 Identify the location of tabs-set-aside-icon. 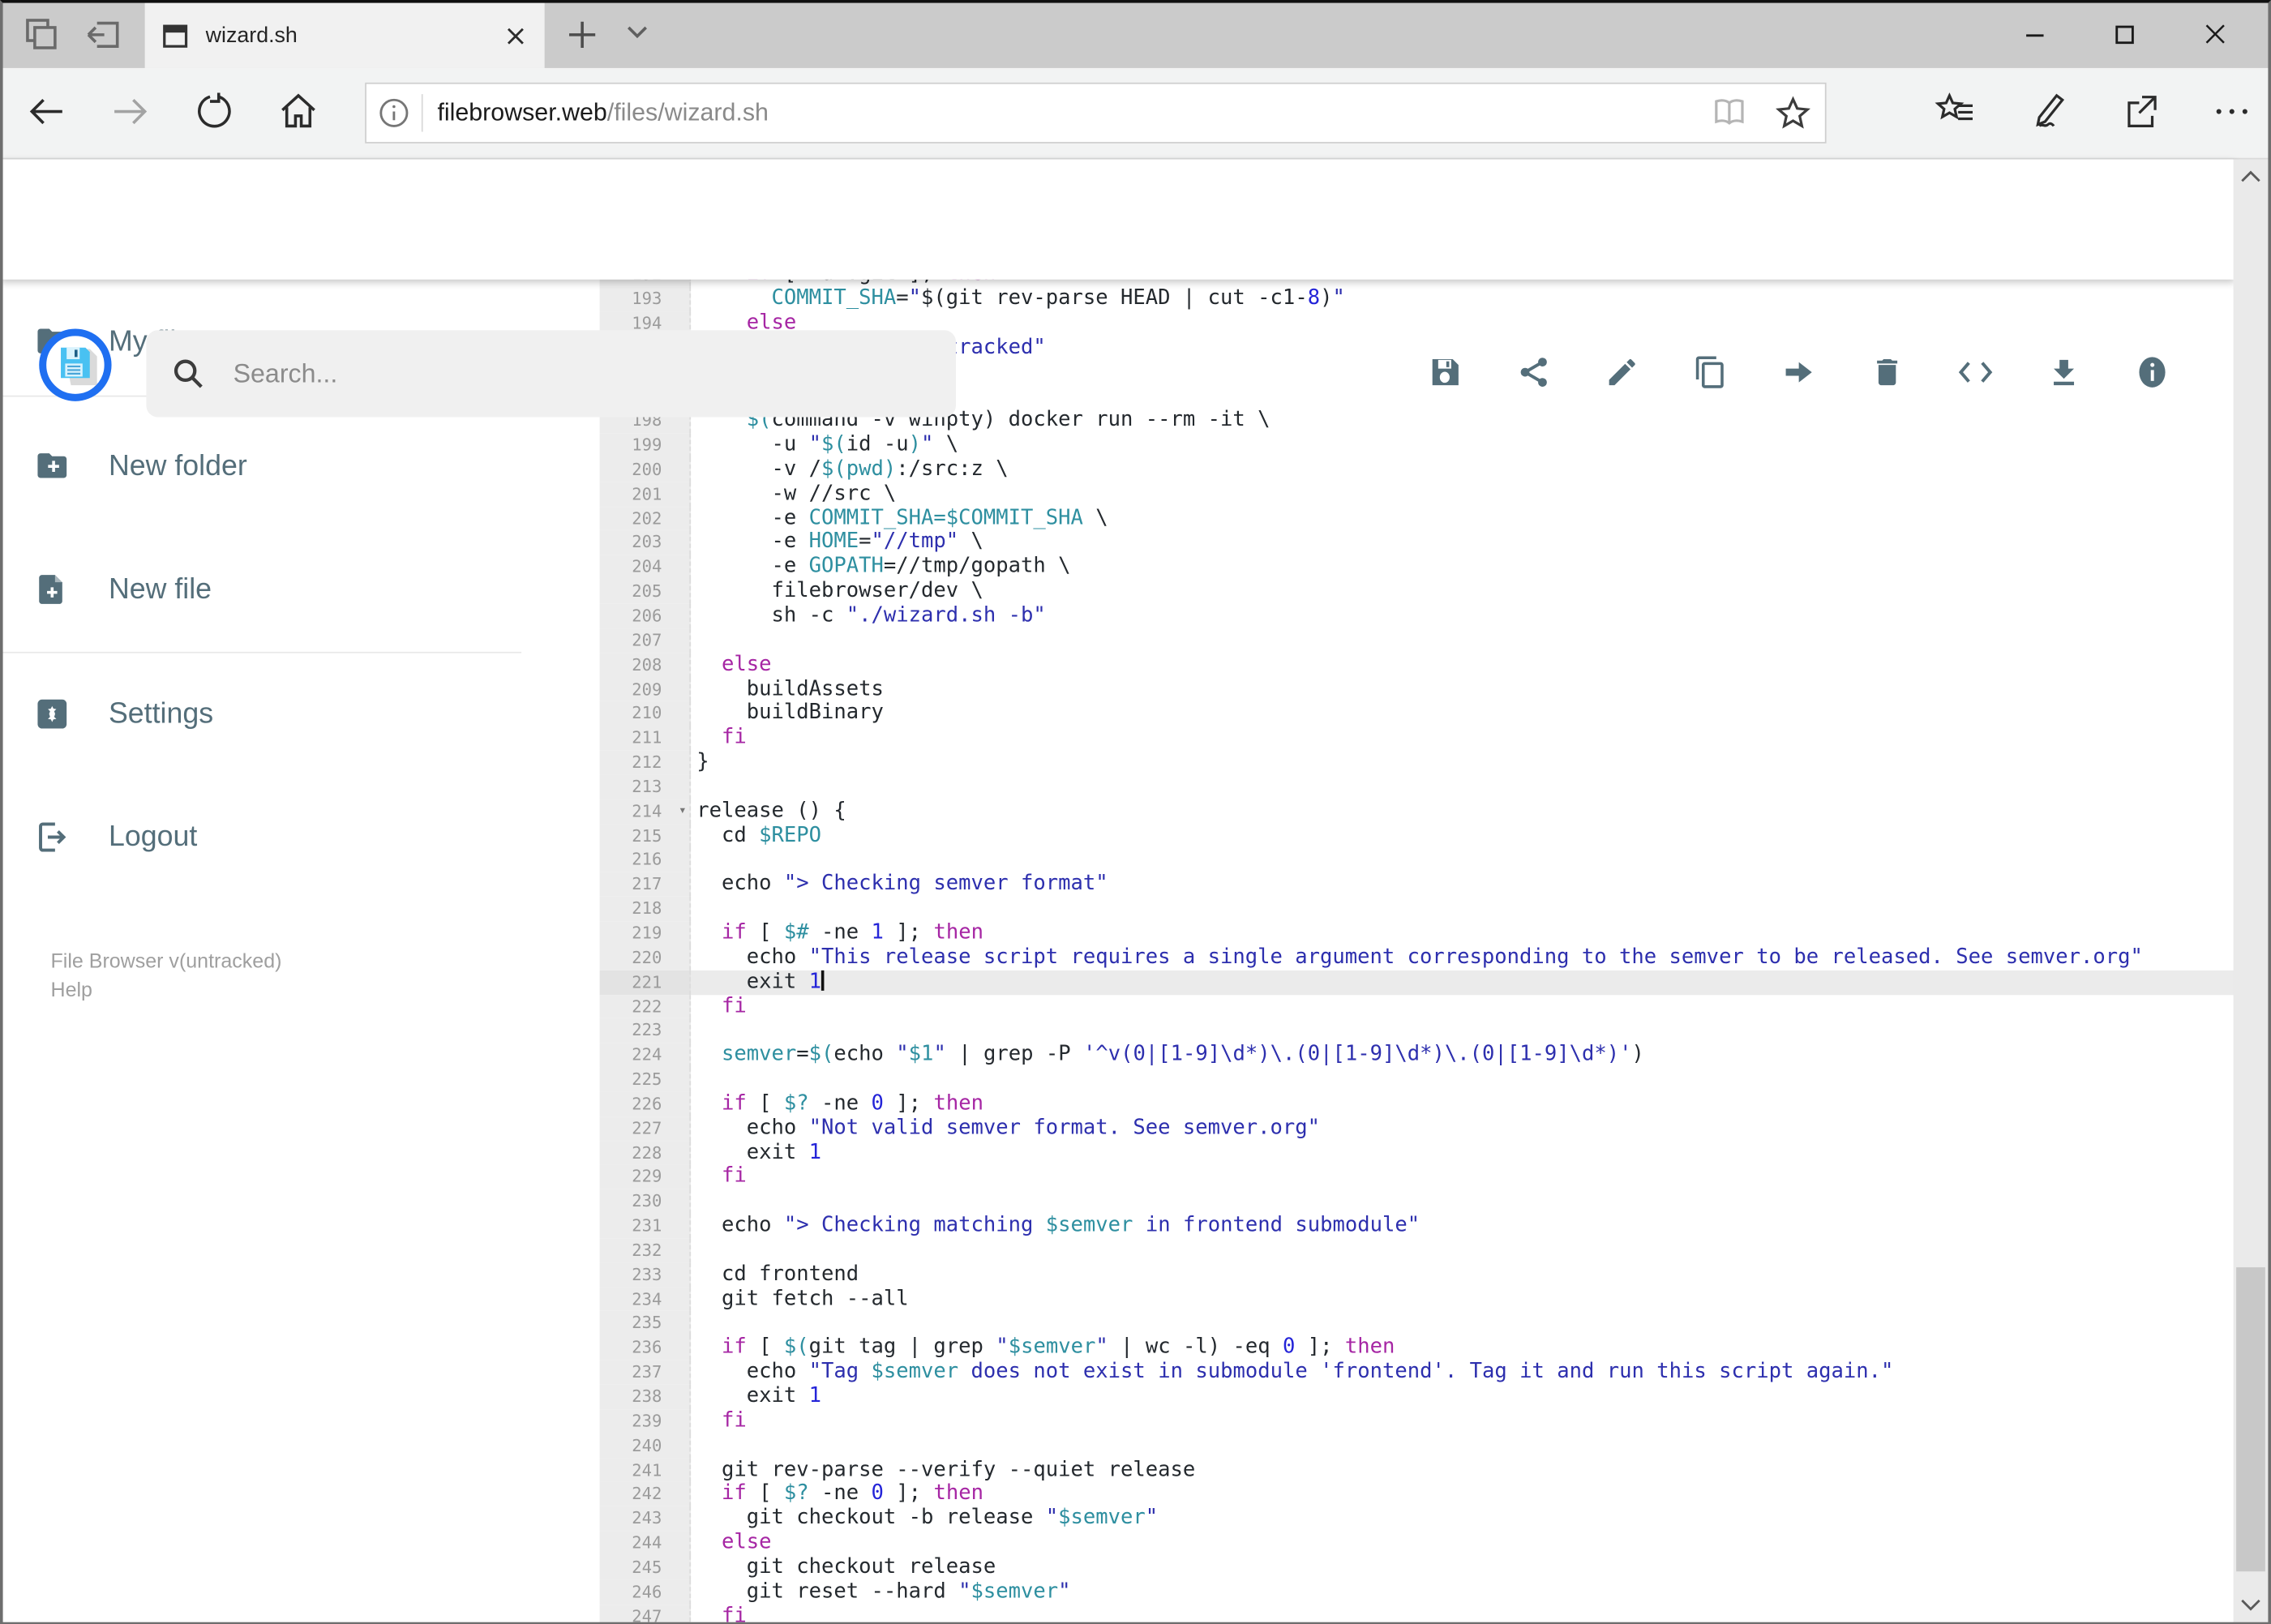
(104, 35).